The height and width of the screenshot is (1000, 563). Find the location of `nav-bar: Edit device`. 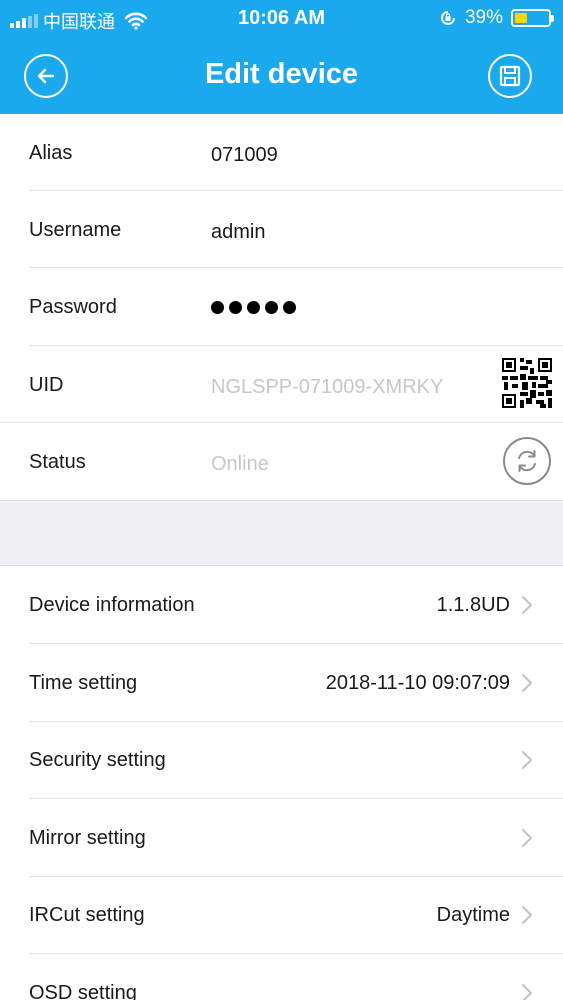

nav-bar: Edit device is located at coordinates (281, 76).